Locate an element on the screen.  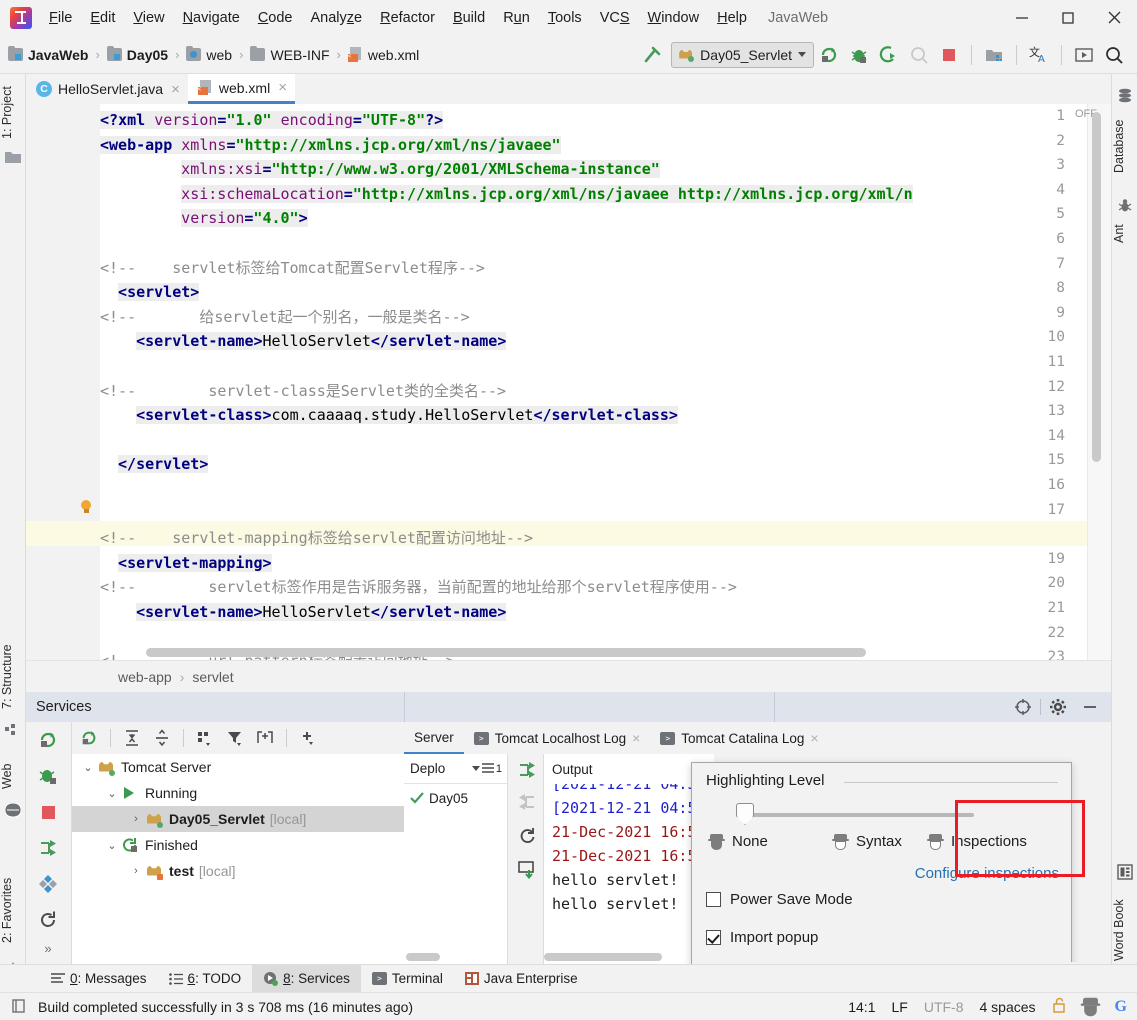
sidebar-item-word-book: Word Book is located at coordinates (1124, 930).